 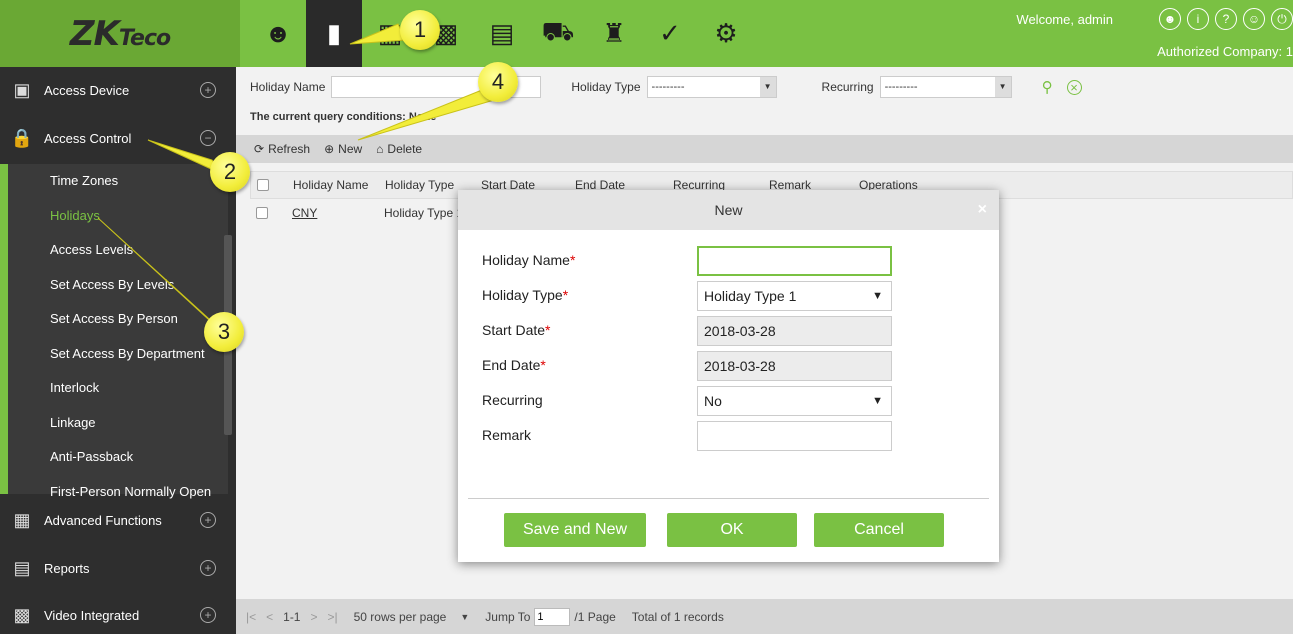 What do you see at coordinates (516, 330) in the screenshot?
I see `start-date-label: Start Date*` at bounding box center [516, 330].